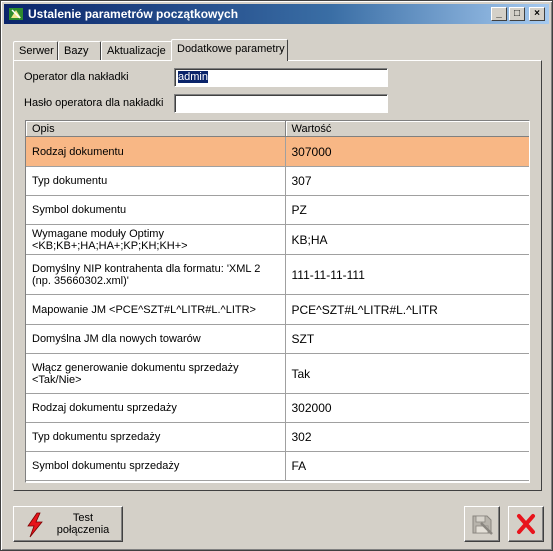 The height and width of the screenshot is (551, 553). I want to click on cell-opis: Rodzaj dokumentu sprzedaży, so click(156, 408).